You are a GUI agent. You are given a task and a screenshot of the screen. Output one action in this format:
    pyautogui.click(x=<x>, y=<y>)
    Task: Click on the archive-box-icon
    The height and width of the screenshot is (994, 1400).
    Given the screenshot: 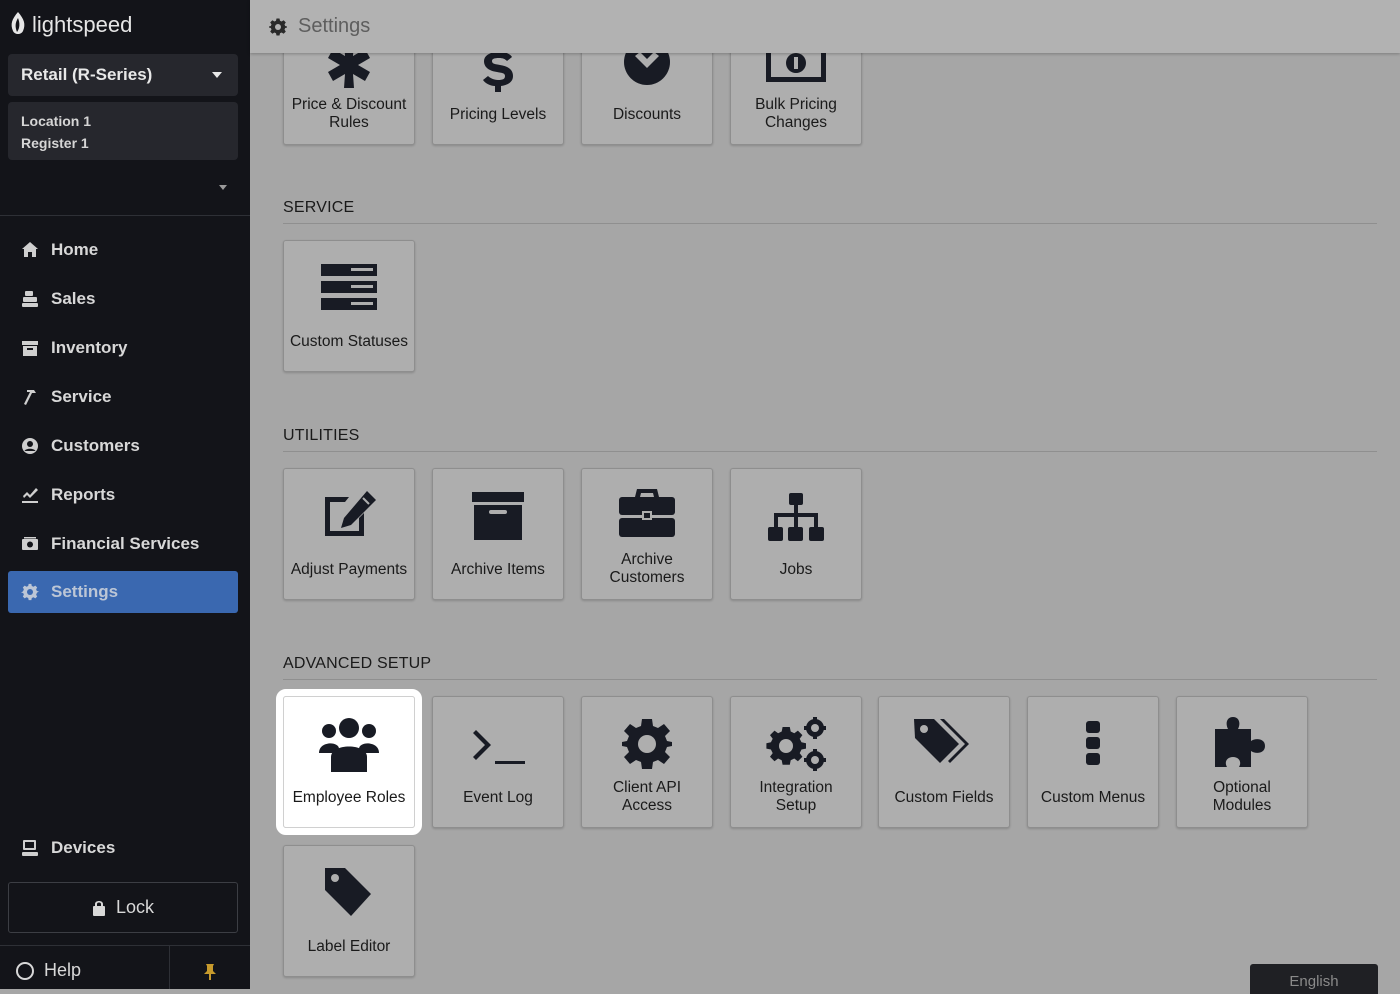 What is the action you would take?
    pyautogui.click(x=498, y=516)
    